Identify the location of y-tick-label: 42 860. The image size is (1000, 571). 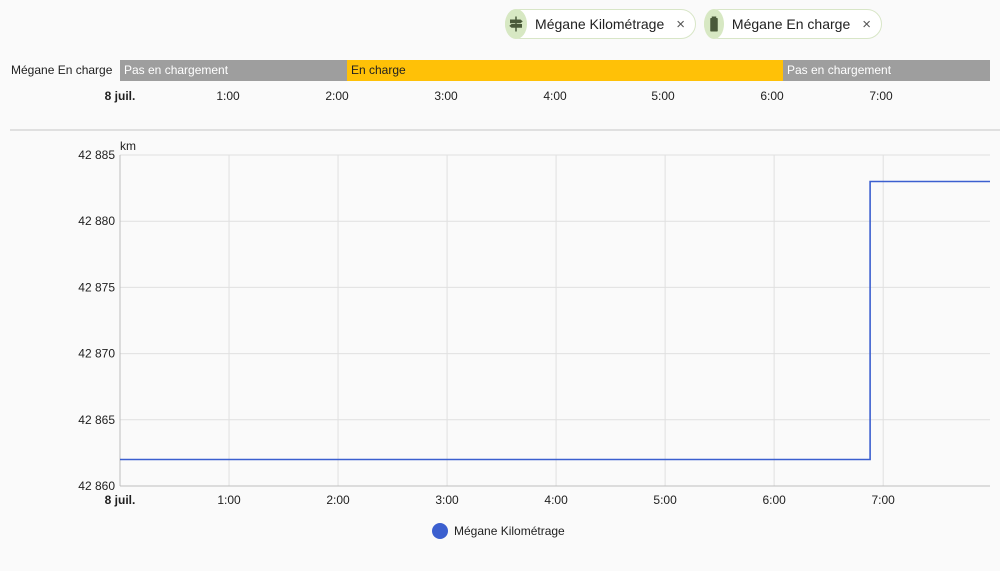
(96, 486).